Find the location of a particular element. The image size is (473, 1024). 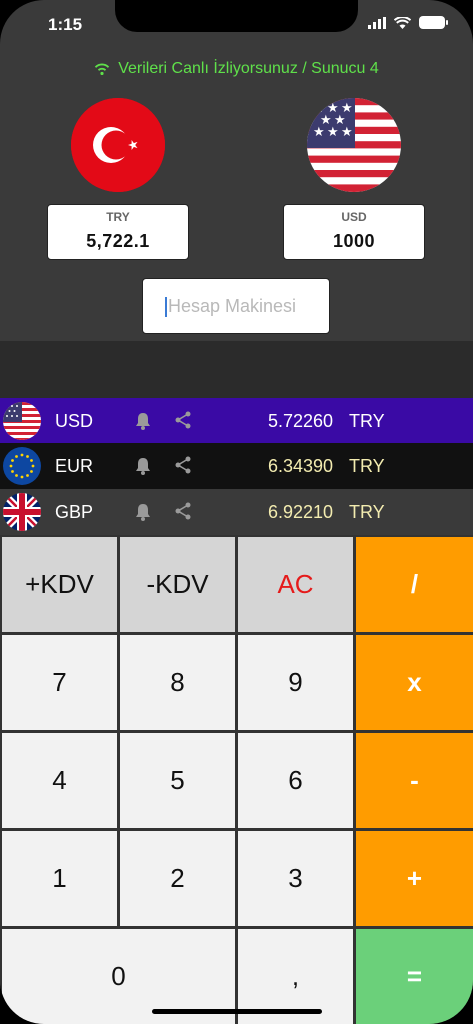

to-currency-box: USD 1000 is located at coordinates (354, 232).